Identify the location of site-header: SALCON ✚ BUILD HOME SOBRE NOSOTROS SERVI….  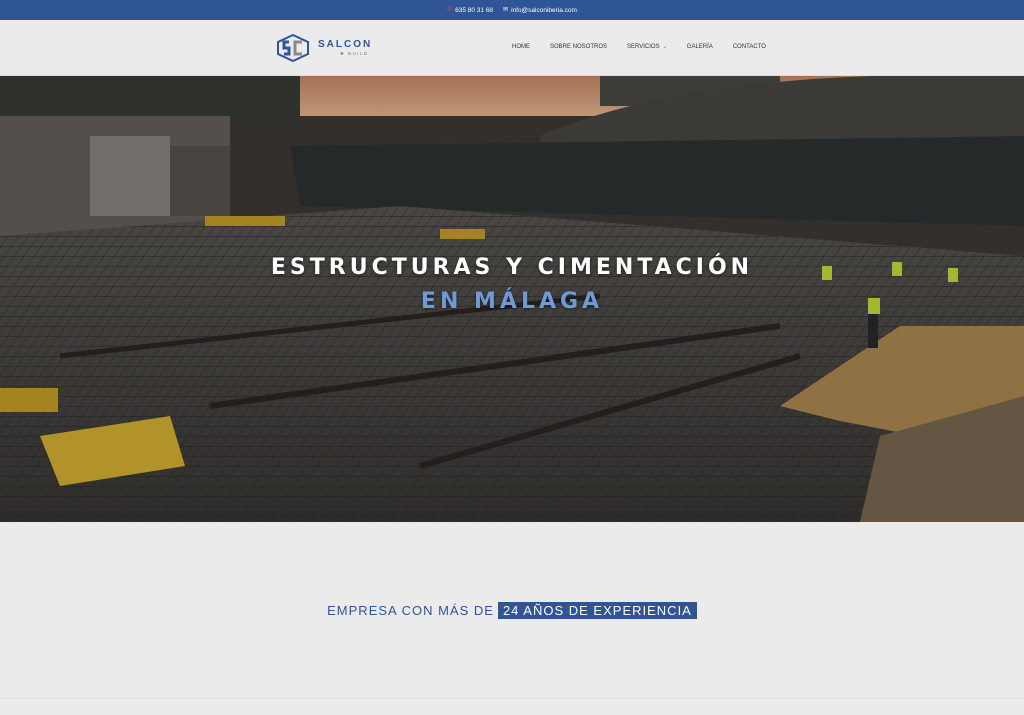
(512, 48).